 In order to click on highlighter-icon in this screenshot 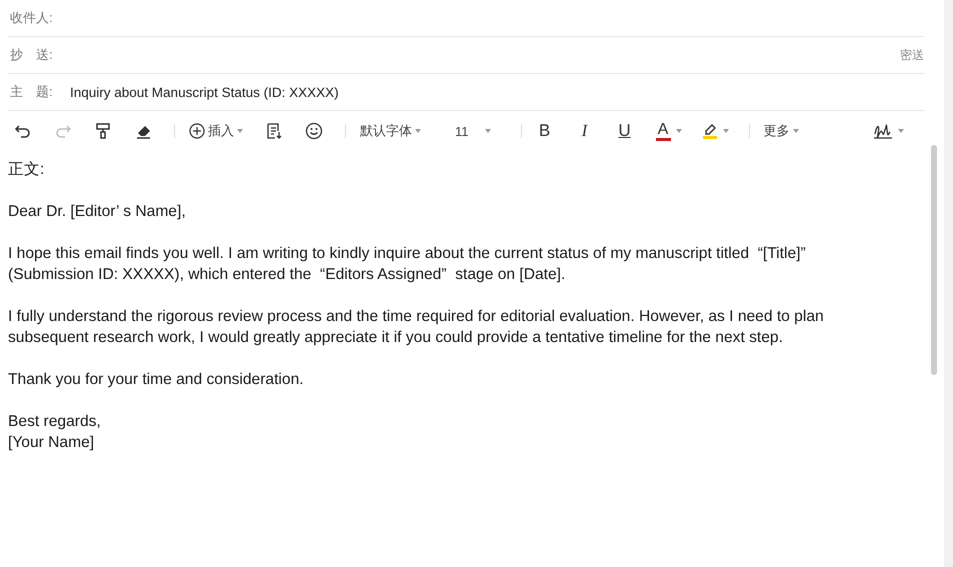, I will do `click(710, 131)`.